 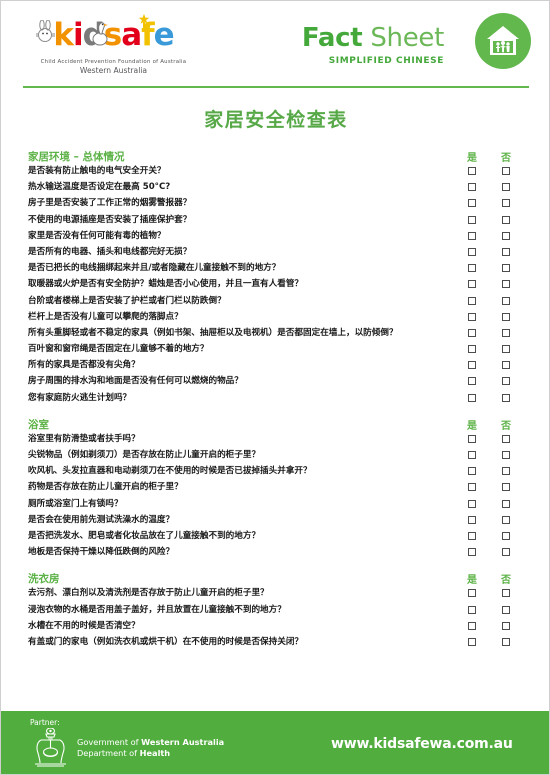 What do you see at coordinates (275, 156) in the screenshot?
I see `section-header: 家居环境 – 总体情况 是 否` at bounding box center [275, 156].